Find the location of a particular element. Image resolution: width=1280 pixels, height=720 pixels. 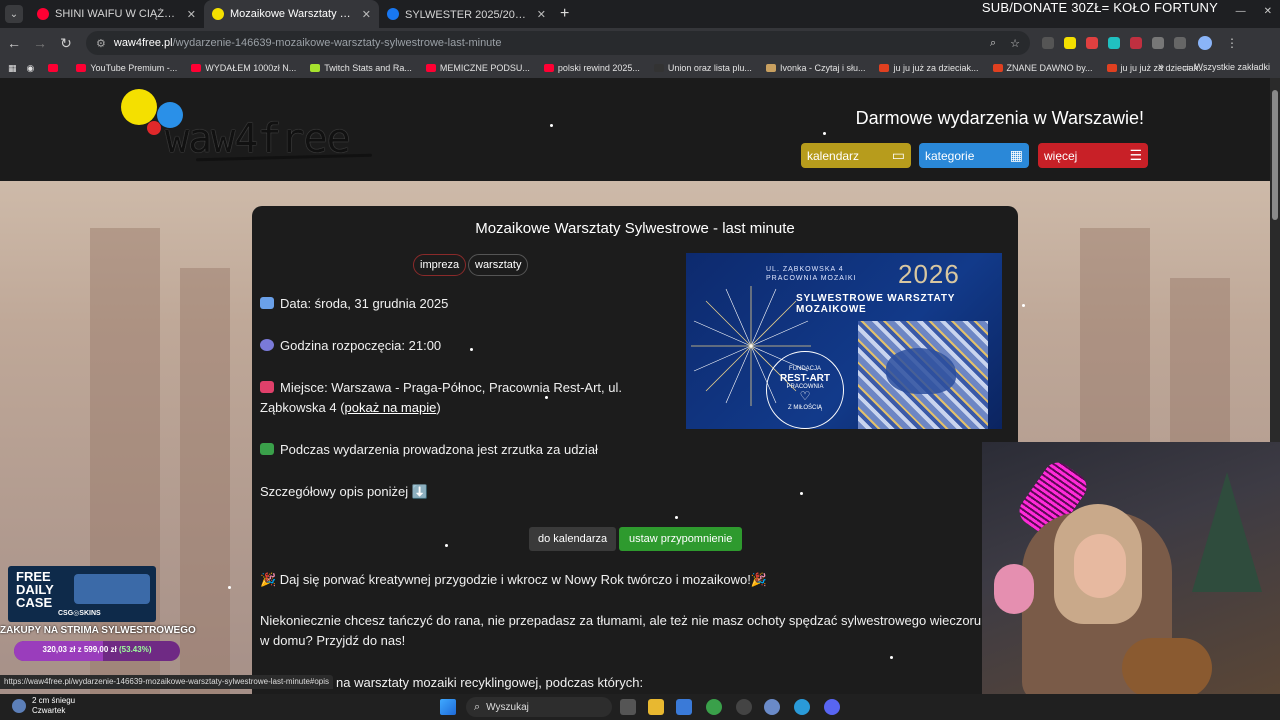

tab-title: SHINI WAIFU W CIĄŻY!? WYZN is located at coordinates (118, 14).